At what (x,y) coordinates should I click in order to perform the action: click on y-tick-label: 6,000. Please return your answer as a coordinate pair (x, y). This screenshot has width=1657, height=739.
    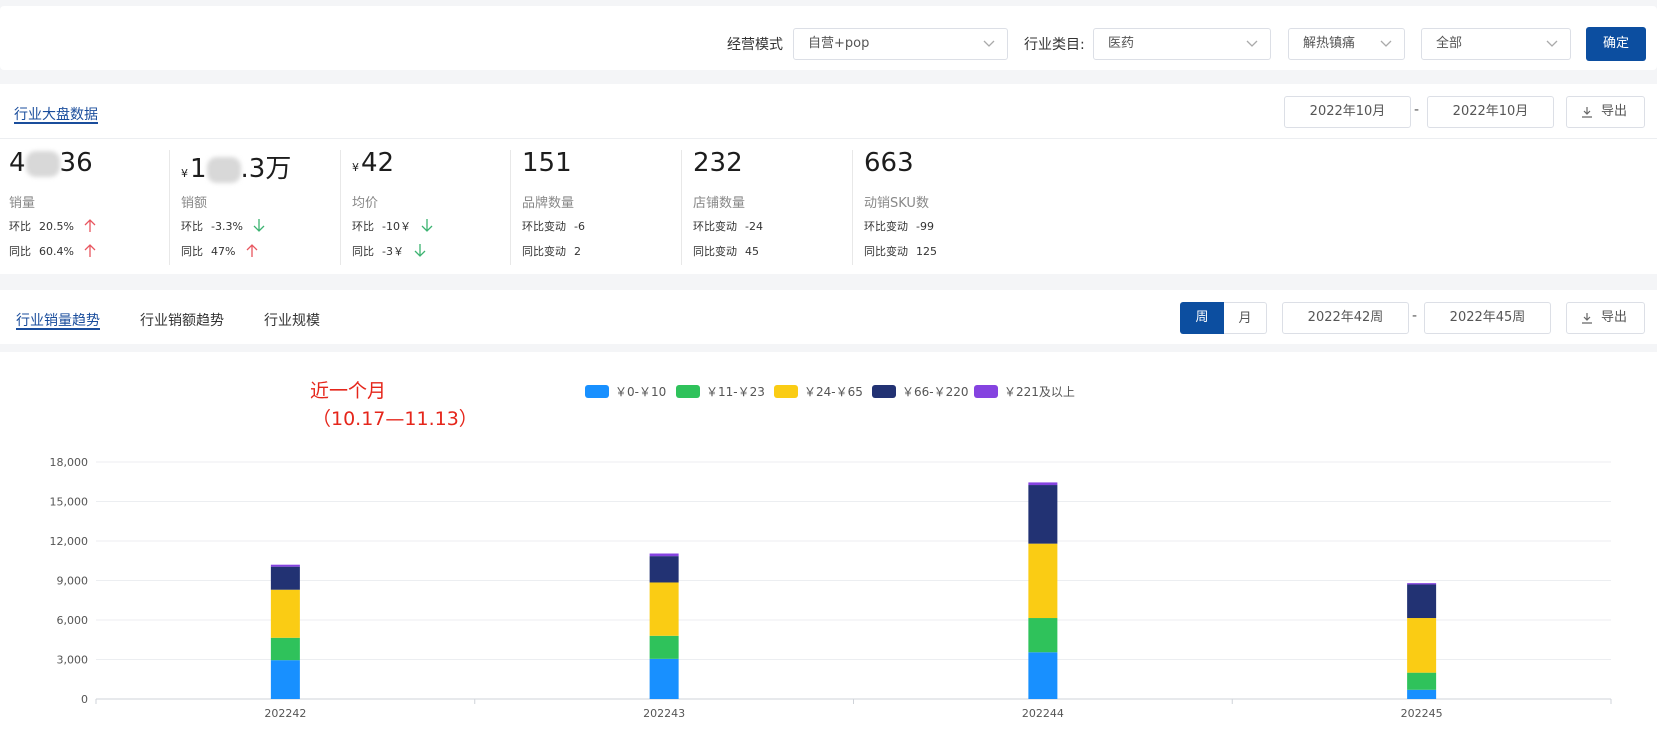
    Looking at the image, I should click on (73, 620).